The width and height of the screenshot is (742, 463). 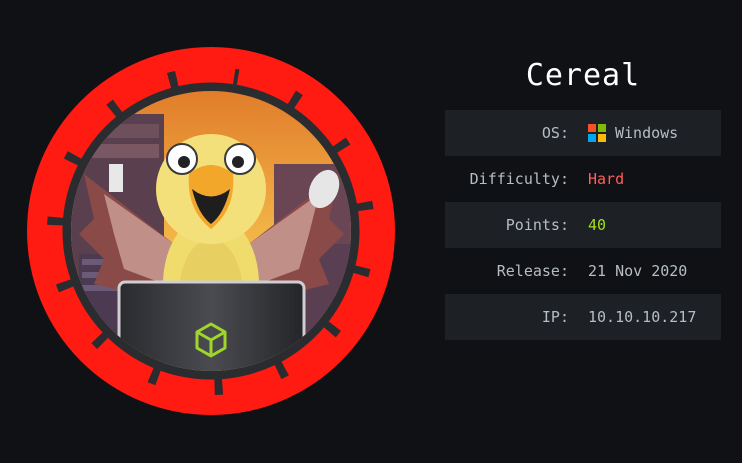 What do you see at coordinates (555, 133) in the screenshot?
I see `os-label: OS:` at bounding box center [555, 133].